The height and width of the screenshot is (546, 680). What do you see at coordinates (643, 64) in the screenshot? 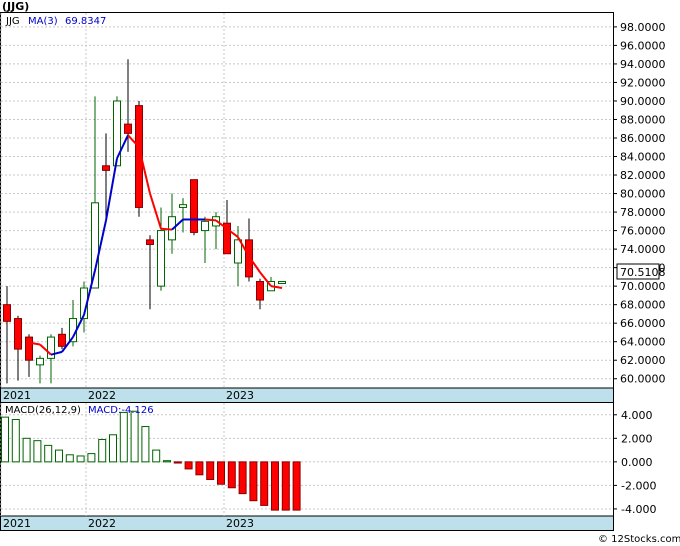
I see `price-tick-label: 94.0000` at bounding box center [643, 64].